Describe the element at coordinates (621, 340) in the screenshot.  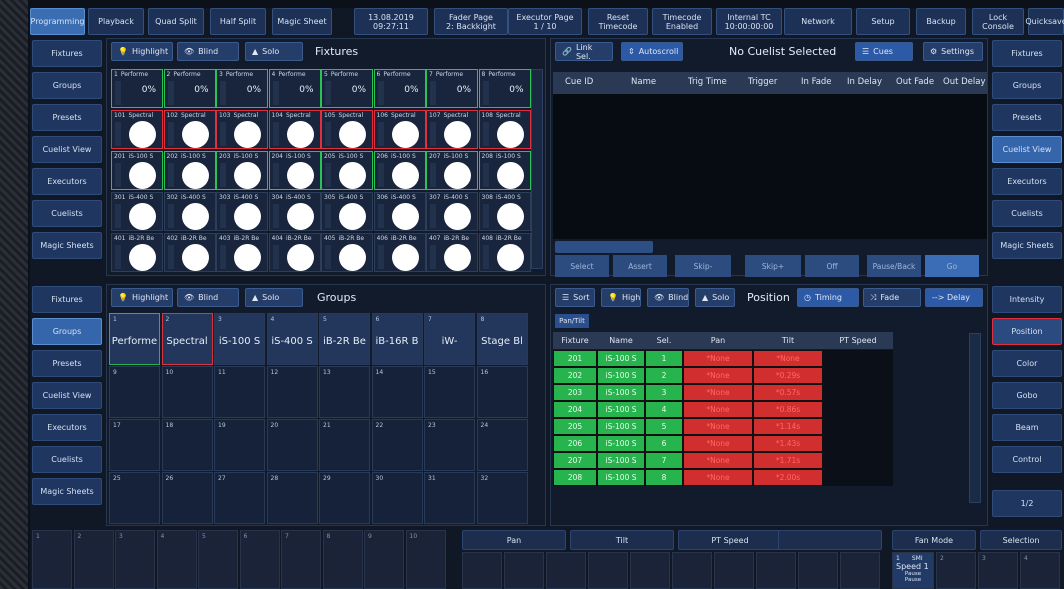
I see `position-column-header: Name` at that location.